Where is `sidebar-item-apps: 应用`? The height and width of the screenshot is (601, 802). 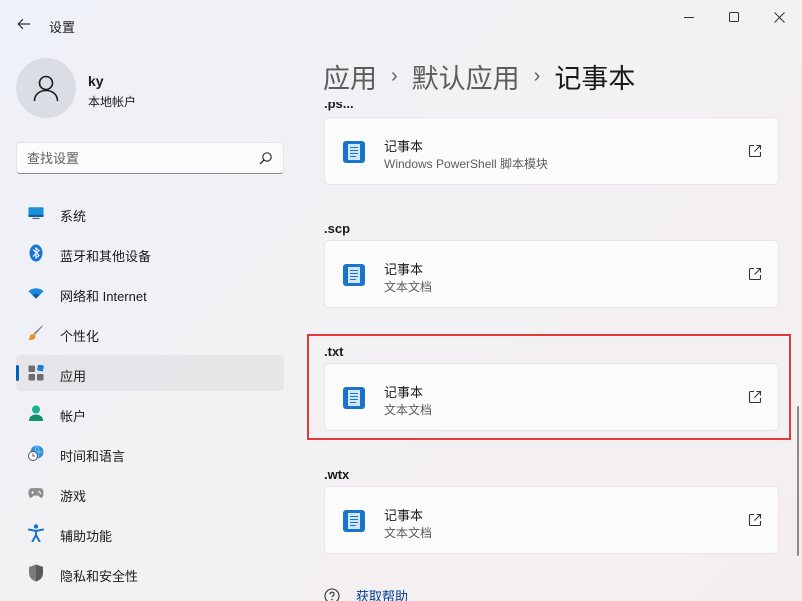
sidebar-item-apps: 应用 is located at coordinates (150, 373).